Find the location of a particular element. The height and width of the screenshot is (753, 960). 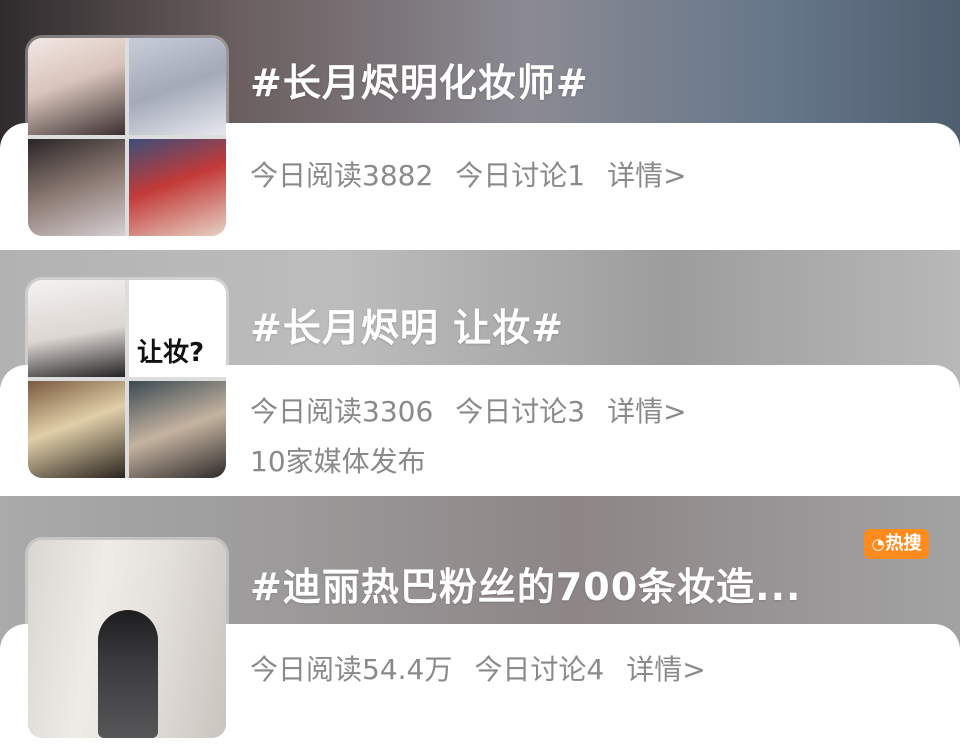

topic-title: #长月烬明化妆师# is located at coordinates (419, 79).